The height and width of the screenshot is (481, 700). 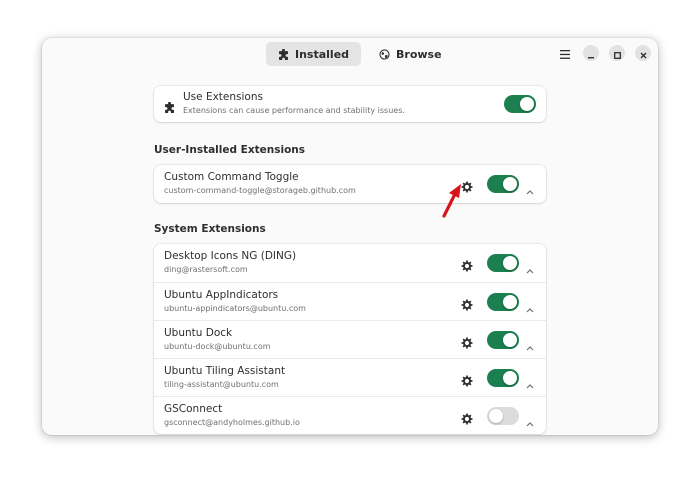 I want to click on tab-browse-label: Browse, so click(x=419, y=54).